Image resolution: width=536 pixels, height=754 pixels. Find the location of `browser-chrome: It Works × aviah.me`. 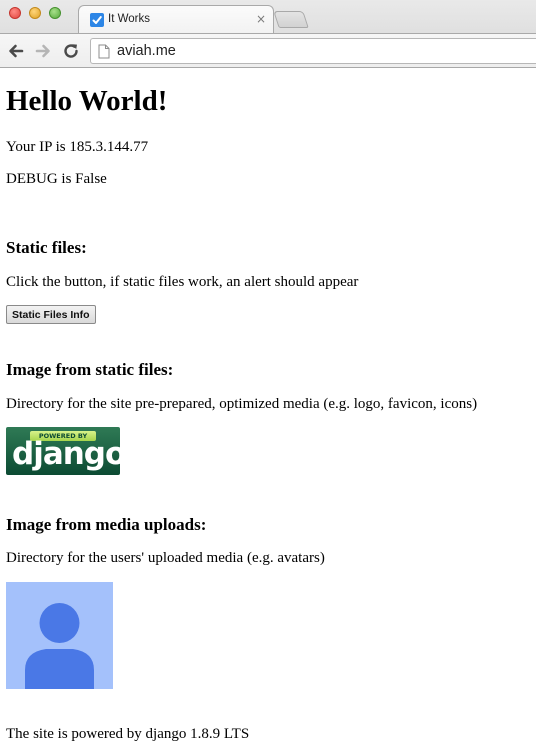

browser-chrome: It Works × aviah.me is located at coordinates (268, 34).